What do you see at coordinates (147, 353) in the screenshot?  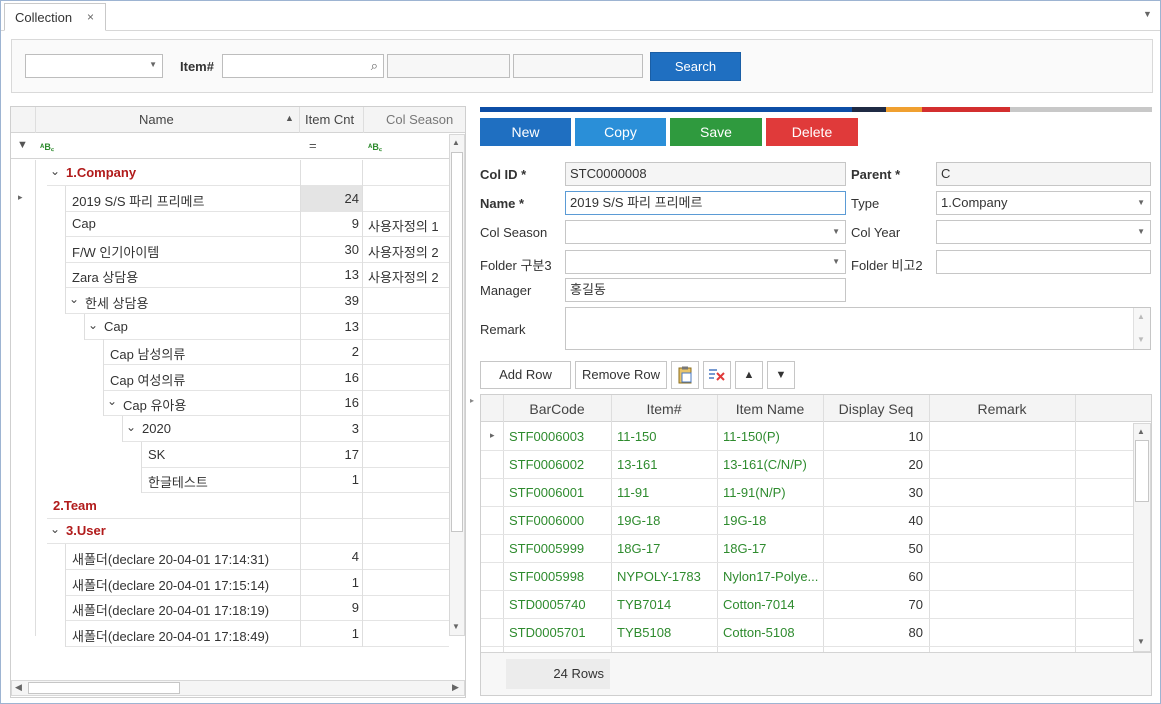 I see `tree-row-name: Cap 남성의류` at bounding box center [147, 353].